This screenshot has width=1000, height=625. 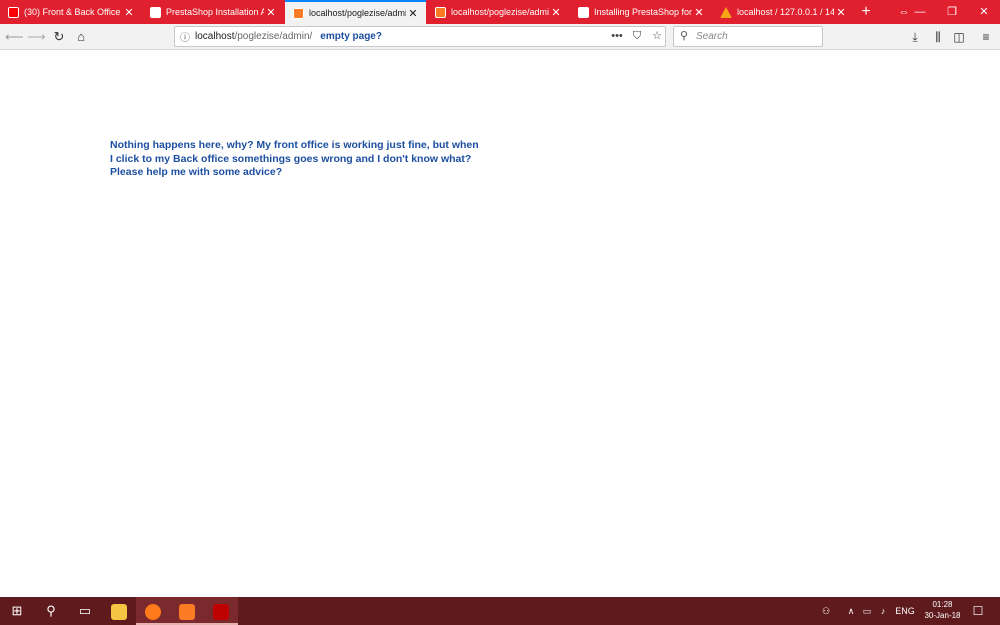 What do you see at coordinates (14, 37) in the screenshot?
I see `back-icon: ⟵` at bounding box center [14, 37].